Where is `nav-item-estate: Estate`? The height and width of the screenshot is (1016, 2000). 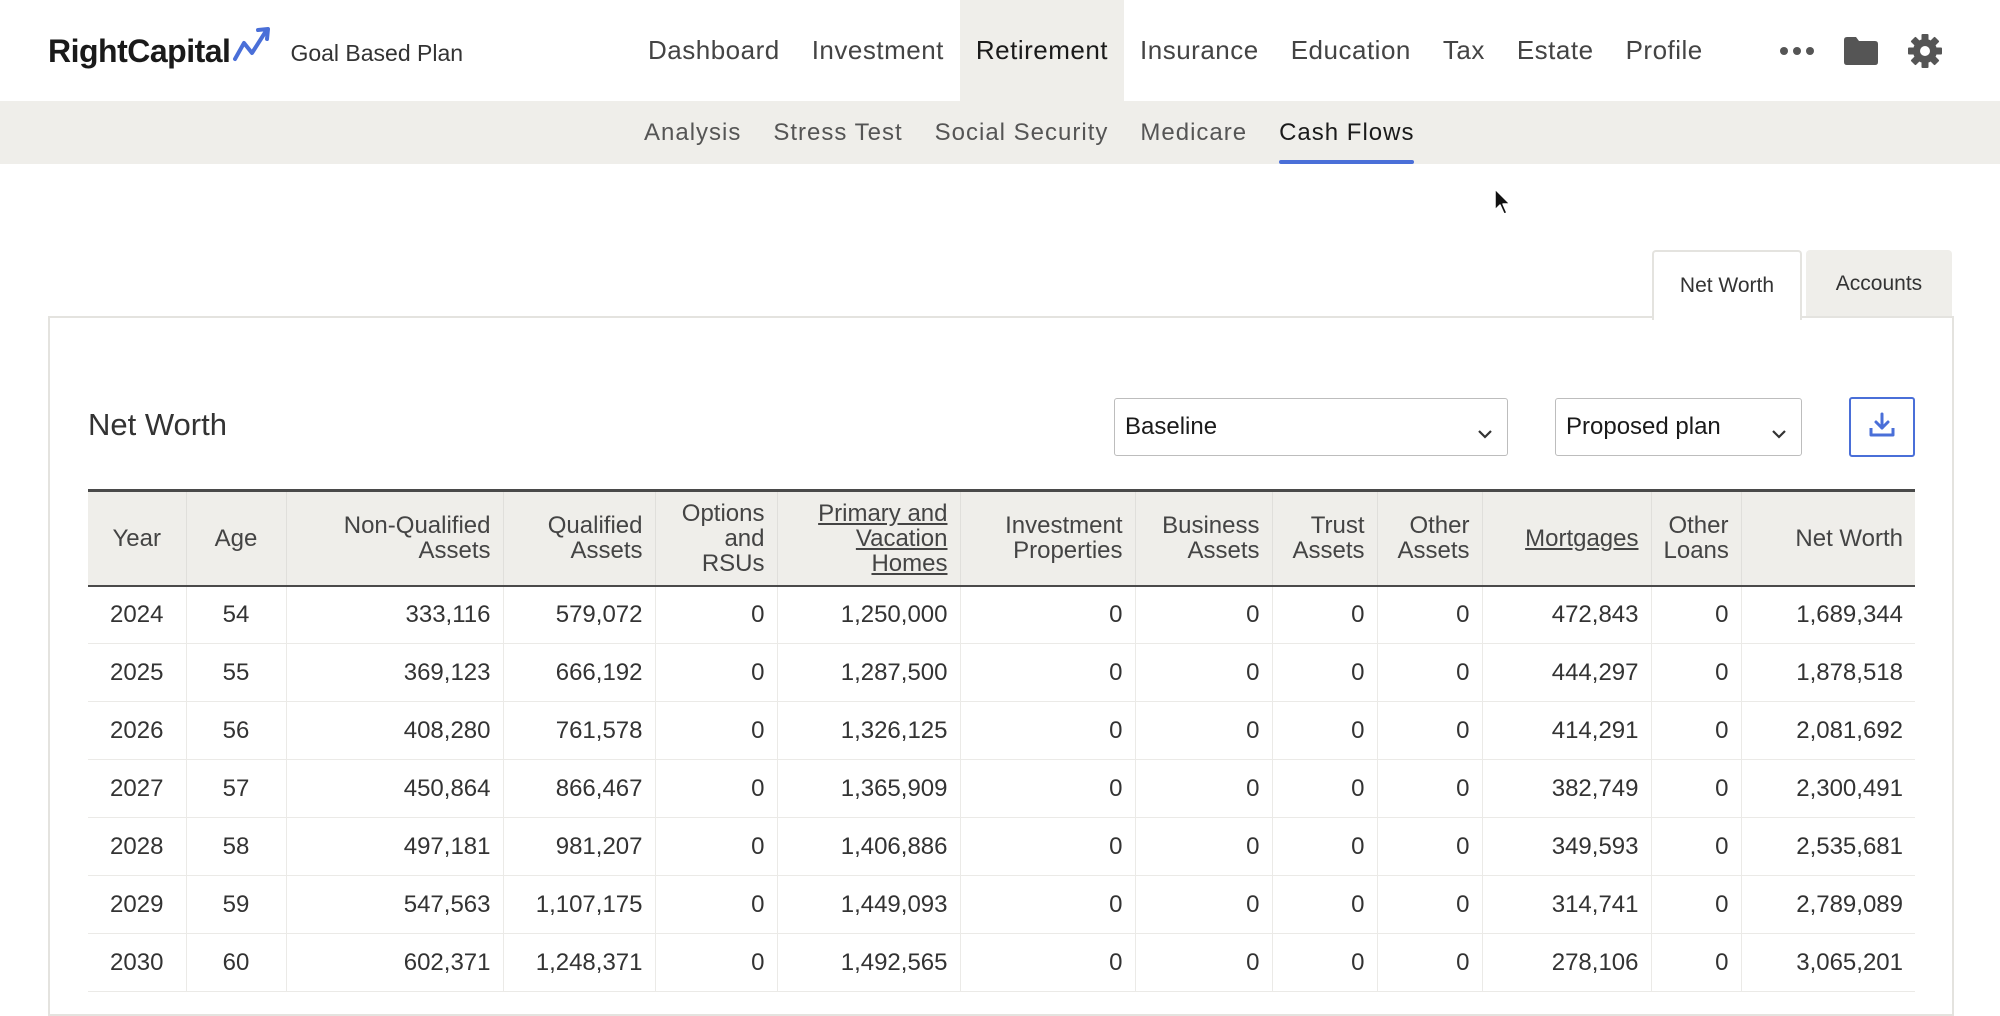 nav-item-estate: Estate is located at coordinates (1555, 50).